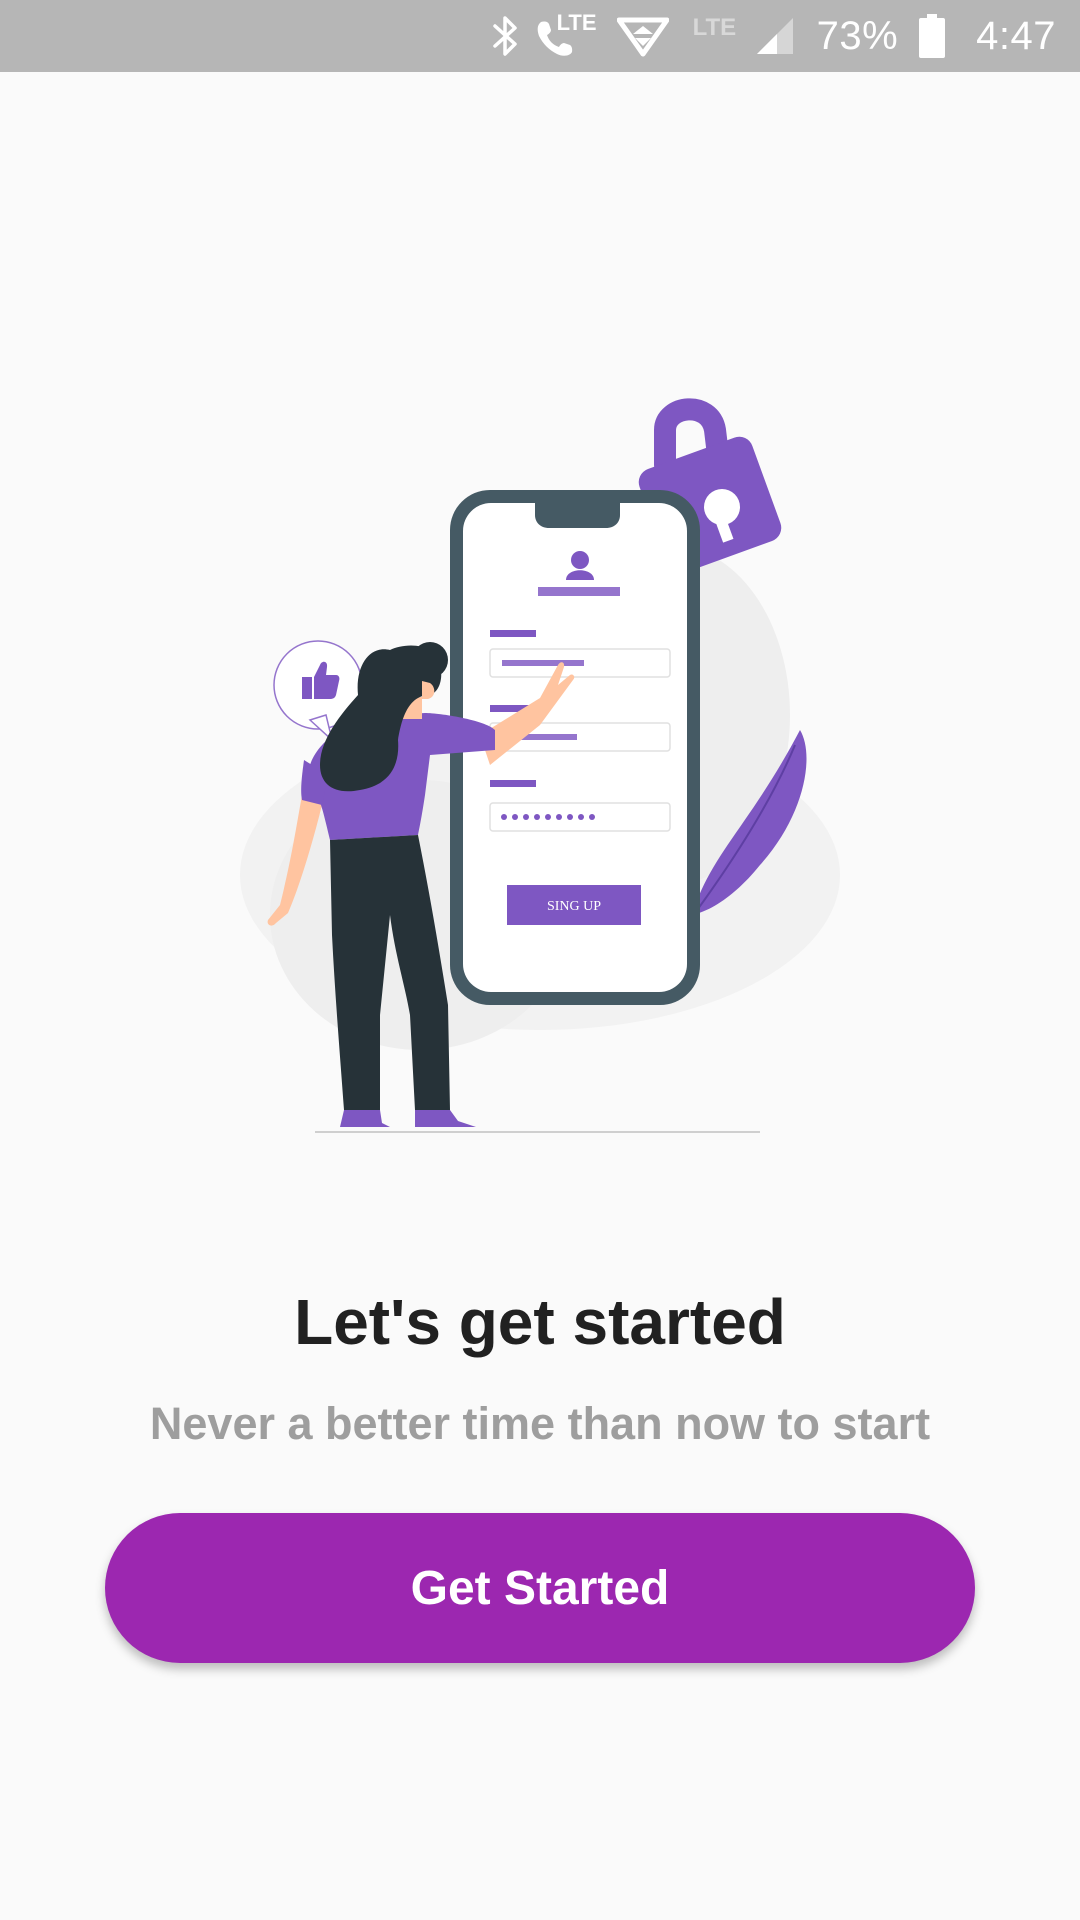 The image size is (1080, 1920). Describe the element at coordinates (574, 906) in the screenshot. I see `form-signup-label: SING UP` at that location.